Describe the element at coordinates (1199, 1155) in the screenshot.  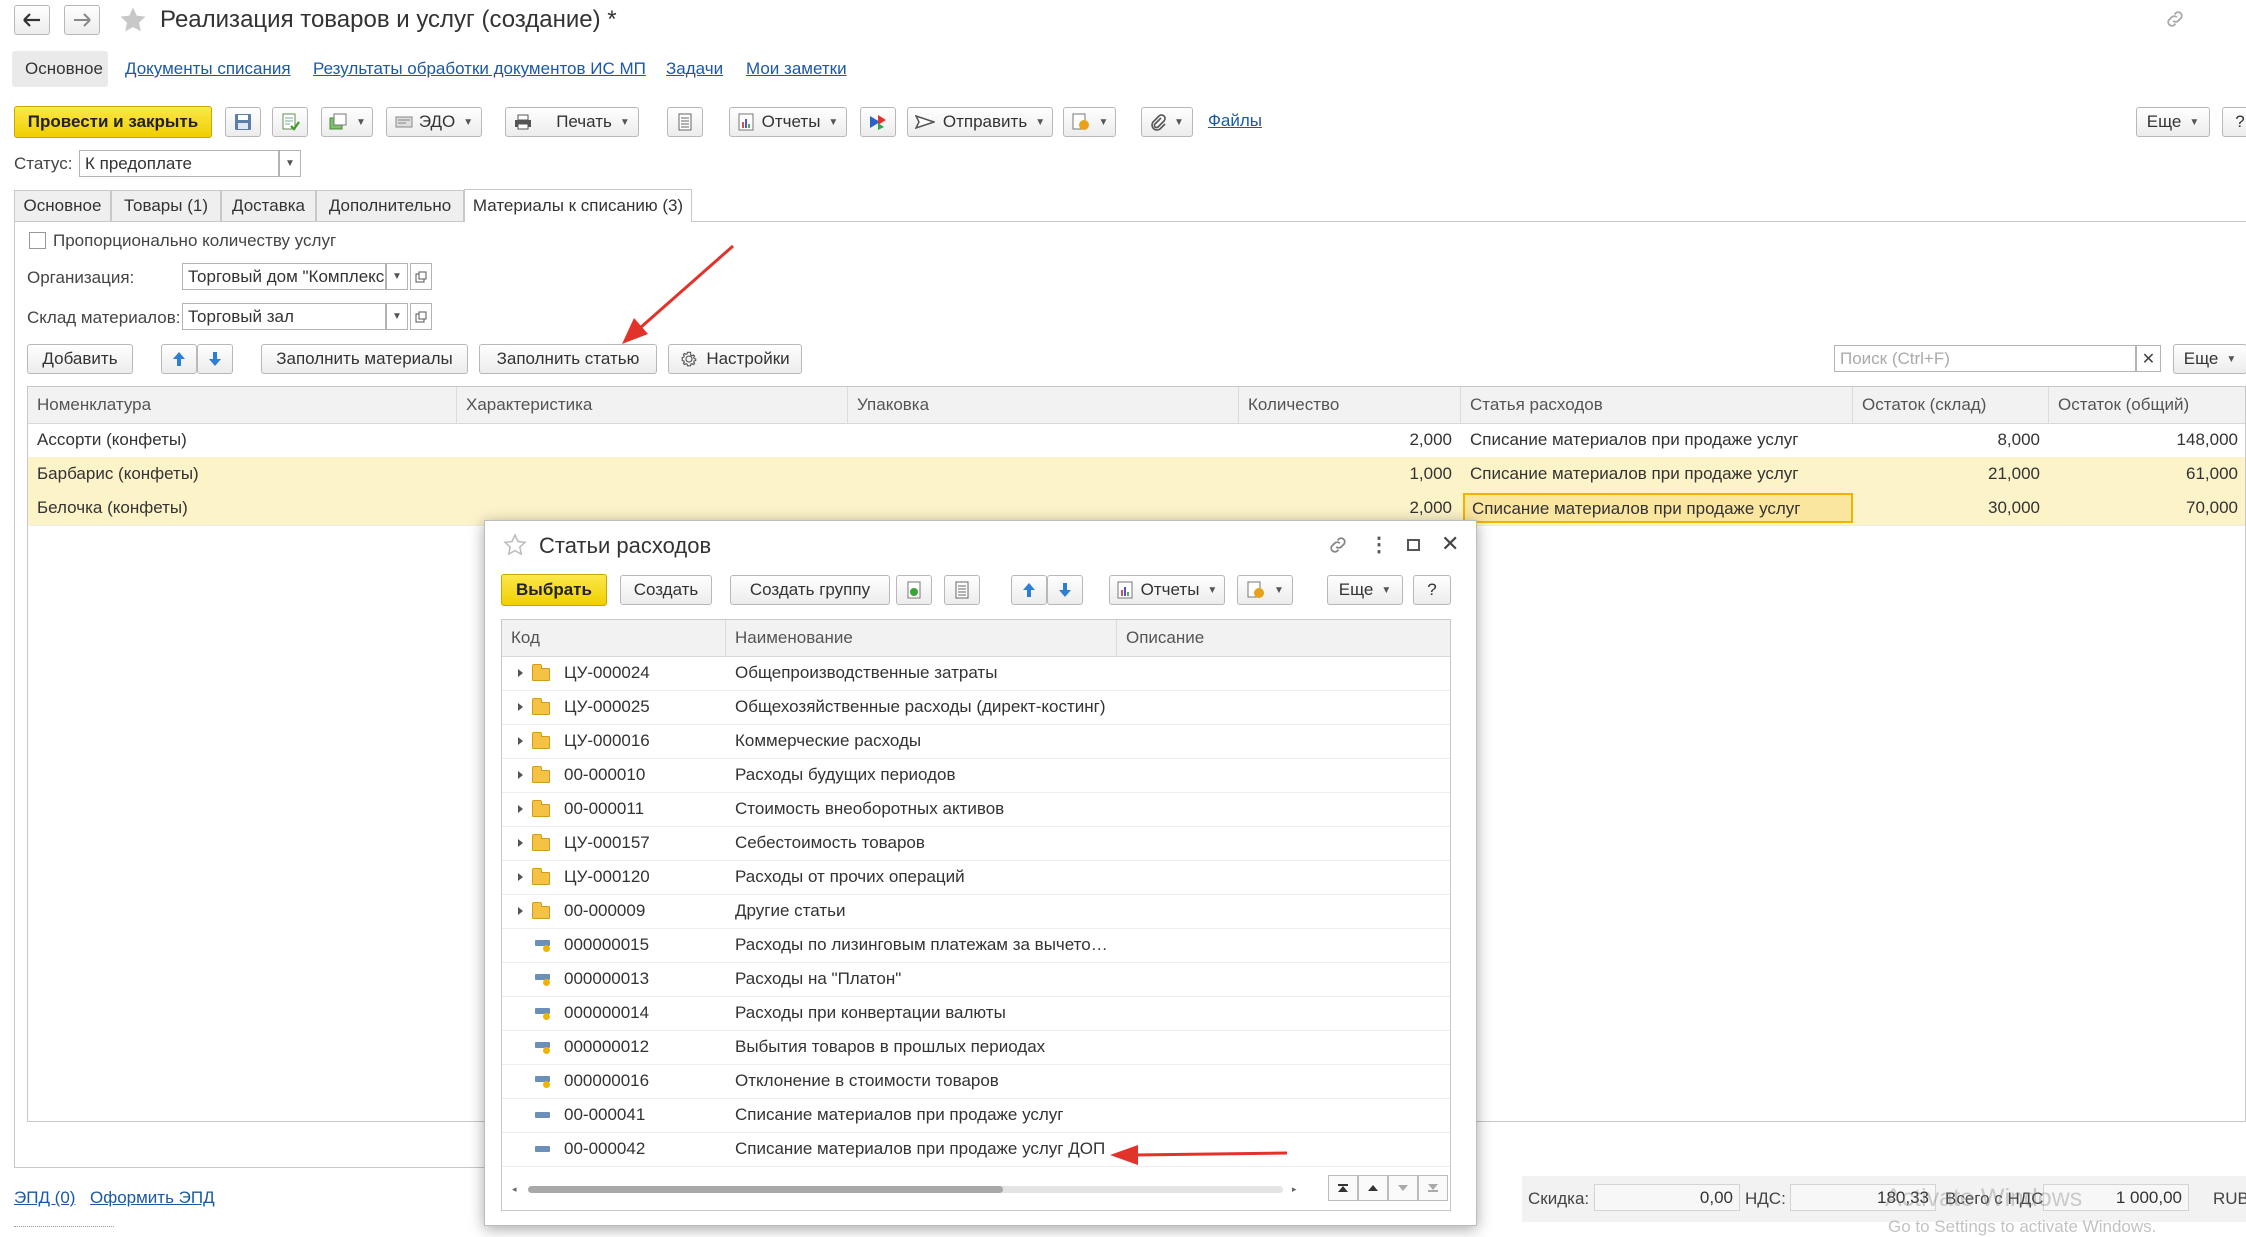
I see `arrow-to-dop-item` at that location.